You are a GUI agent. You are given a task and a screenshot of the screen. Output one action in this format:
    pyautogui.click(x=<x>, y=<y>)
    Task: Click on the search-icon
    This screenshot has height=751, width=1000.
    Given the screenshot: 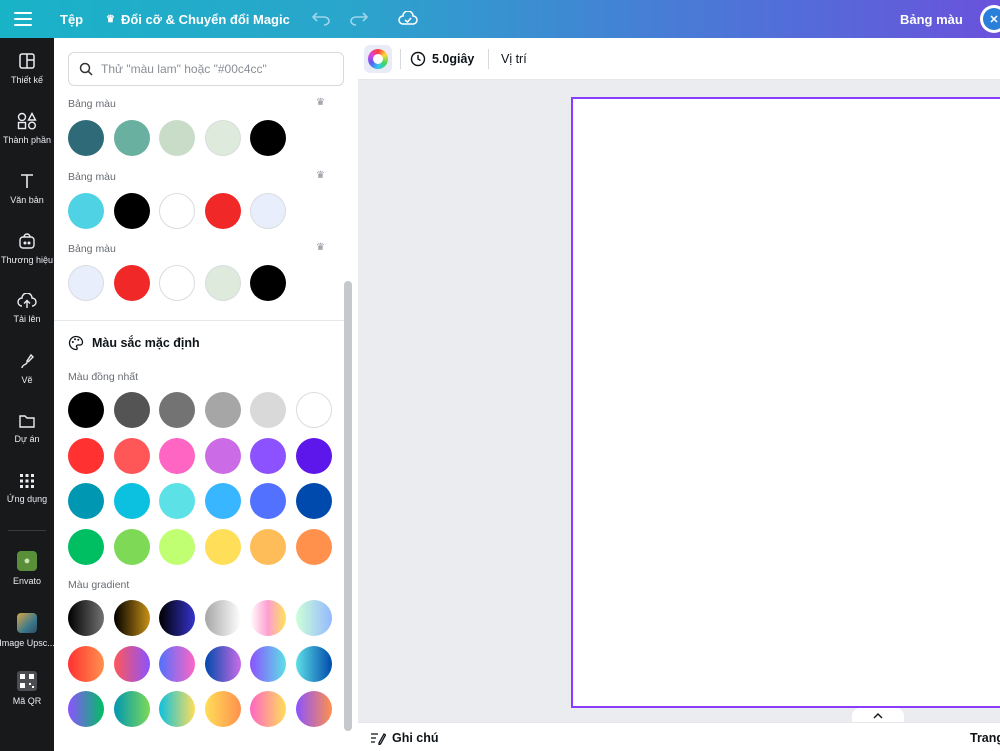 What is the action you would take?
    pyautogui.click(x=86, y=69)
    